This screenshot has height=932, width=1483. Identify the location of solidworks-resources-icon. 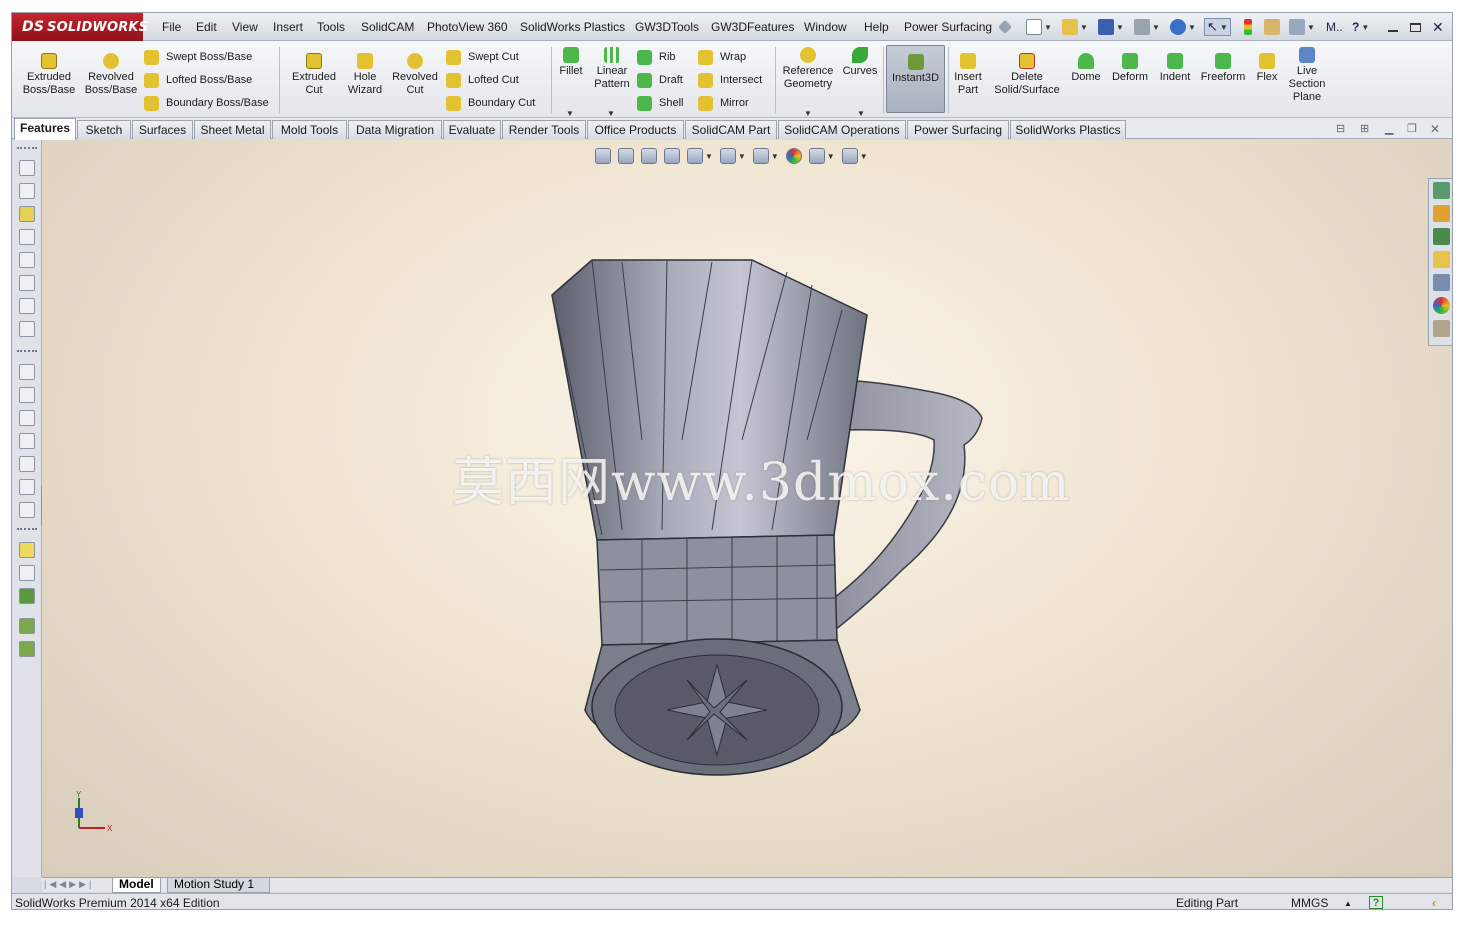
(1441, 190).